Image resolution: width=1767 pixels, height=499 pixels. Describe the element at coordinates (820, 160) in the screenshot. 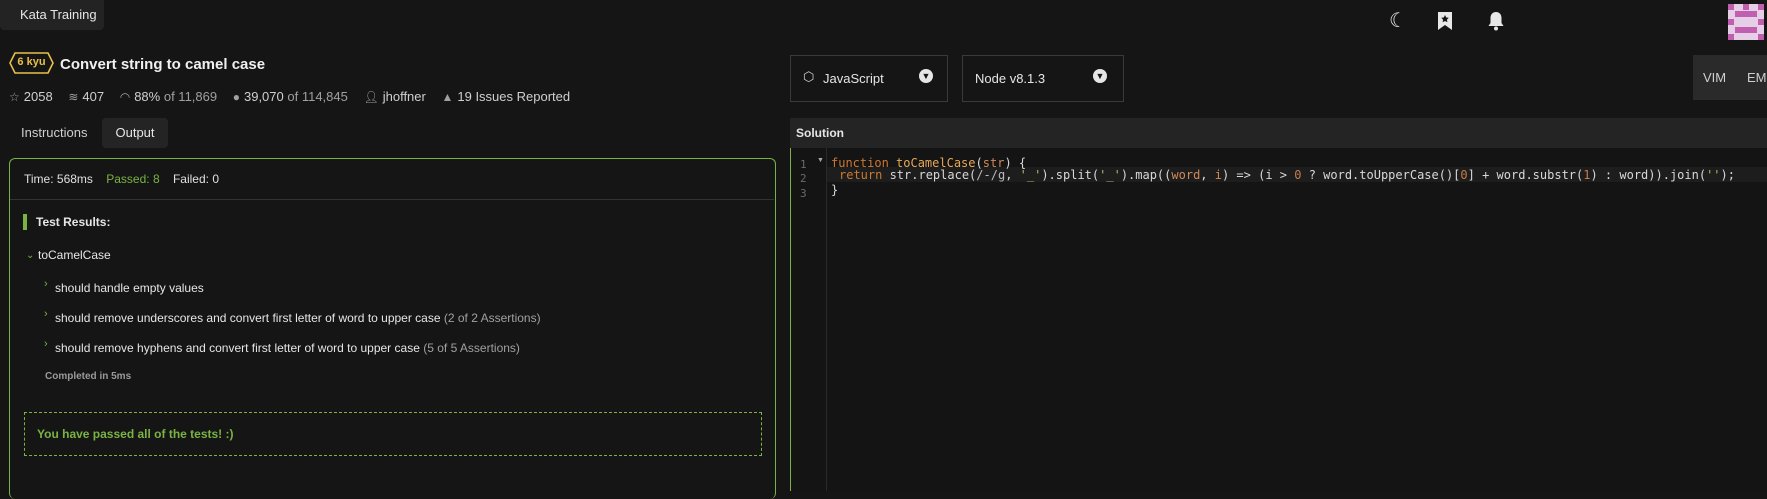

I see `fold-arrow-icon: ▼` at that location.